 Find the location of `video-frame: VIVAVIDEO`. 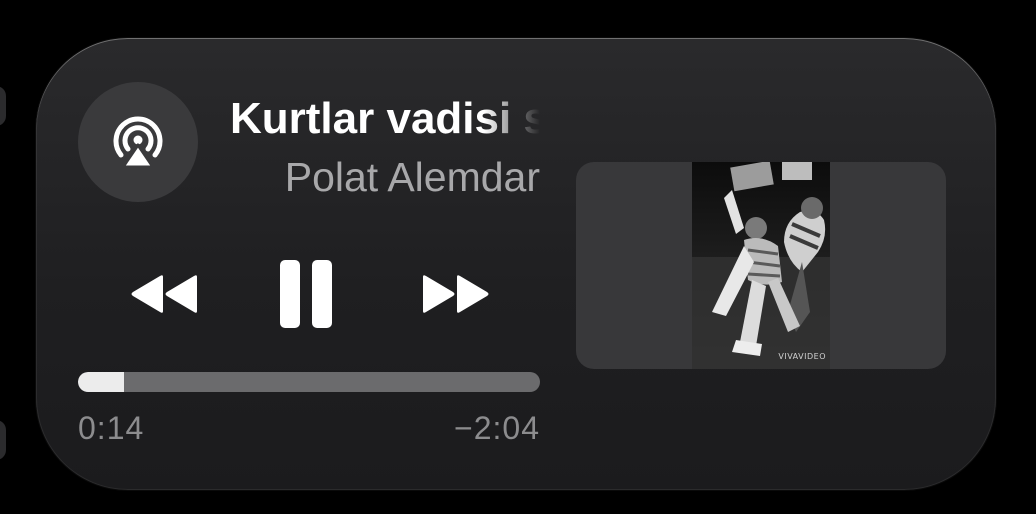

video-frame: VIVAVIDEO is located at coordinates (761, 265).